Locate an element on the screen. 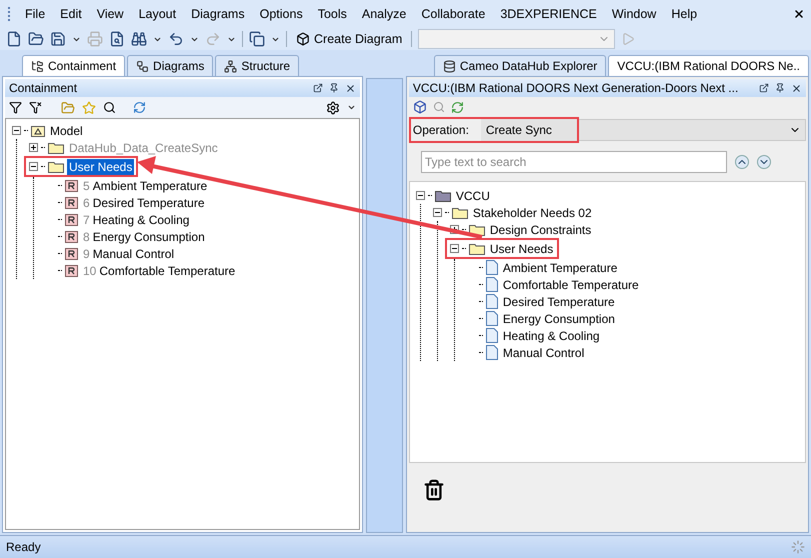 The width and height of the screenshot is (811, 558). tree-item: 7 Heating & Cooling is located at coordinates (136, 220).